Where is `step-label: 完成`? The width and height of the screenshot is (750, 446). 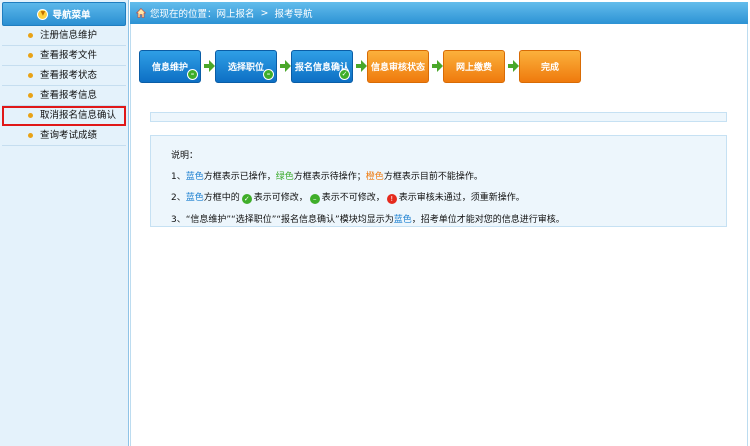
step-label: 完成 is located at coordinates (549, 68).